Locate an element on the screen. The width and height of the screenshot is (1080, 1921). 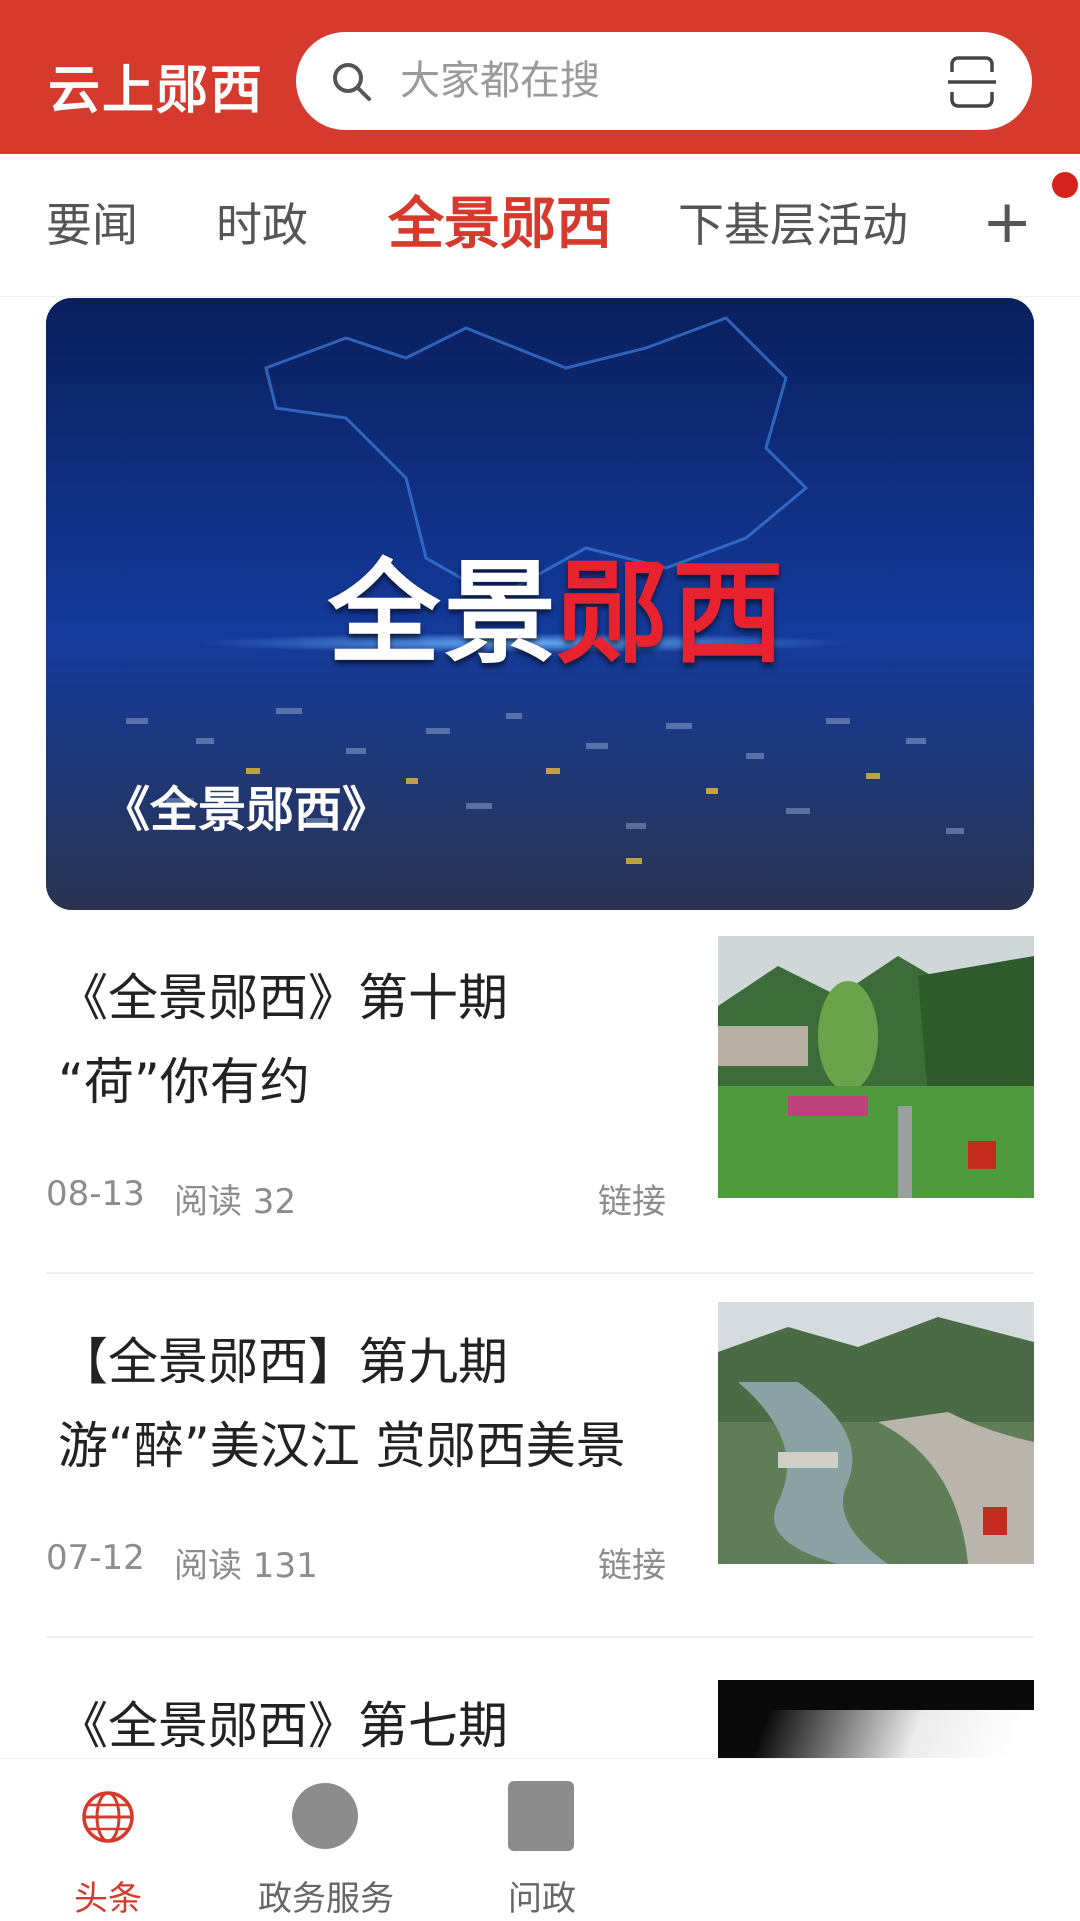
tab-quanjing-yunxi: 全景郧西 is located at coordinates (500, 225).